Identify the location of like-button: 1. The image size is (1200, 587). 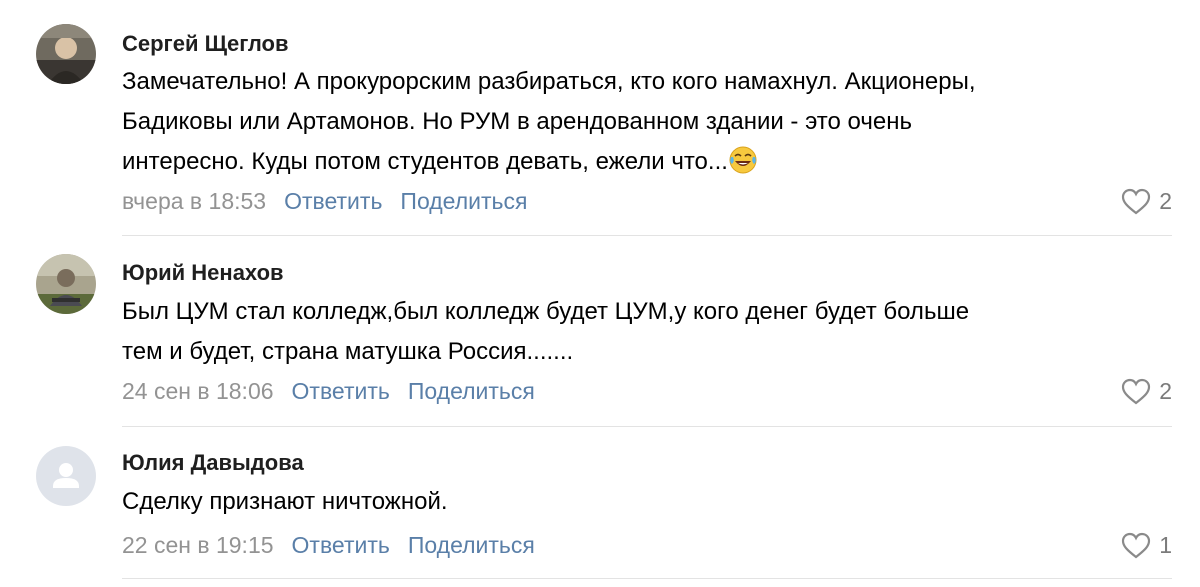
(1146, 545).